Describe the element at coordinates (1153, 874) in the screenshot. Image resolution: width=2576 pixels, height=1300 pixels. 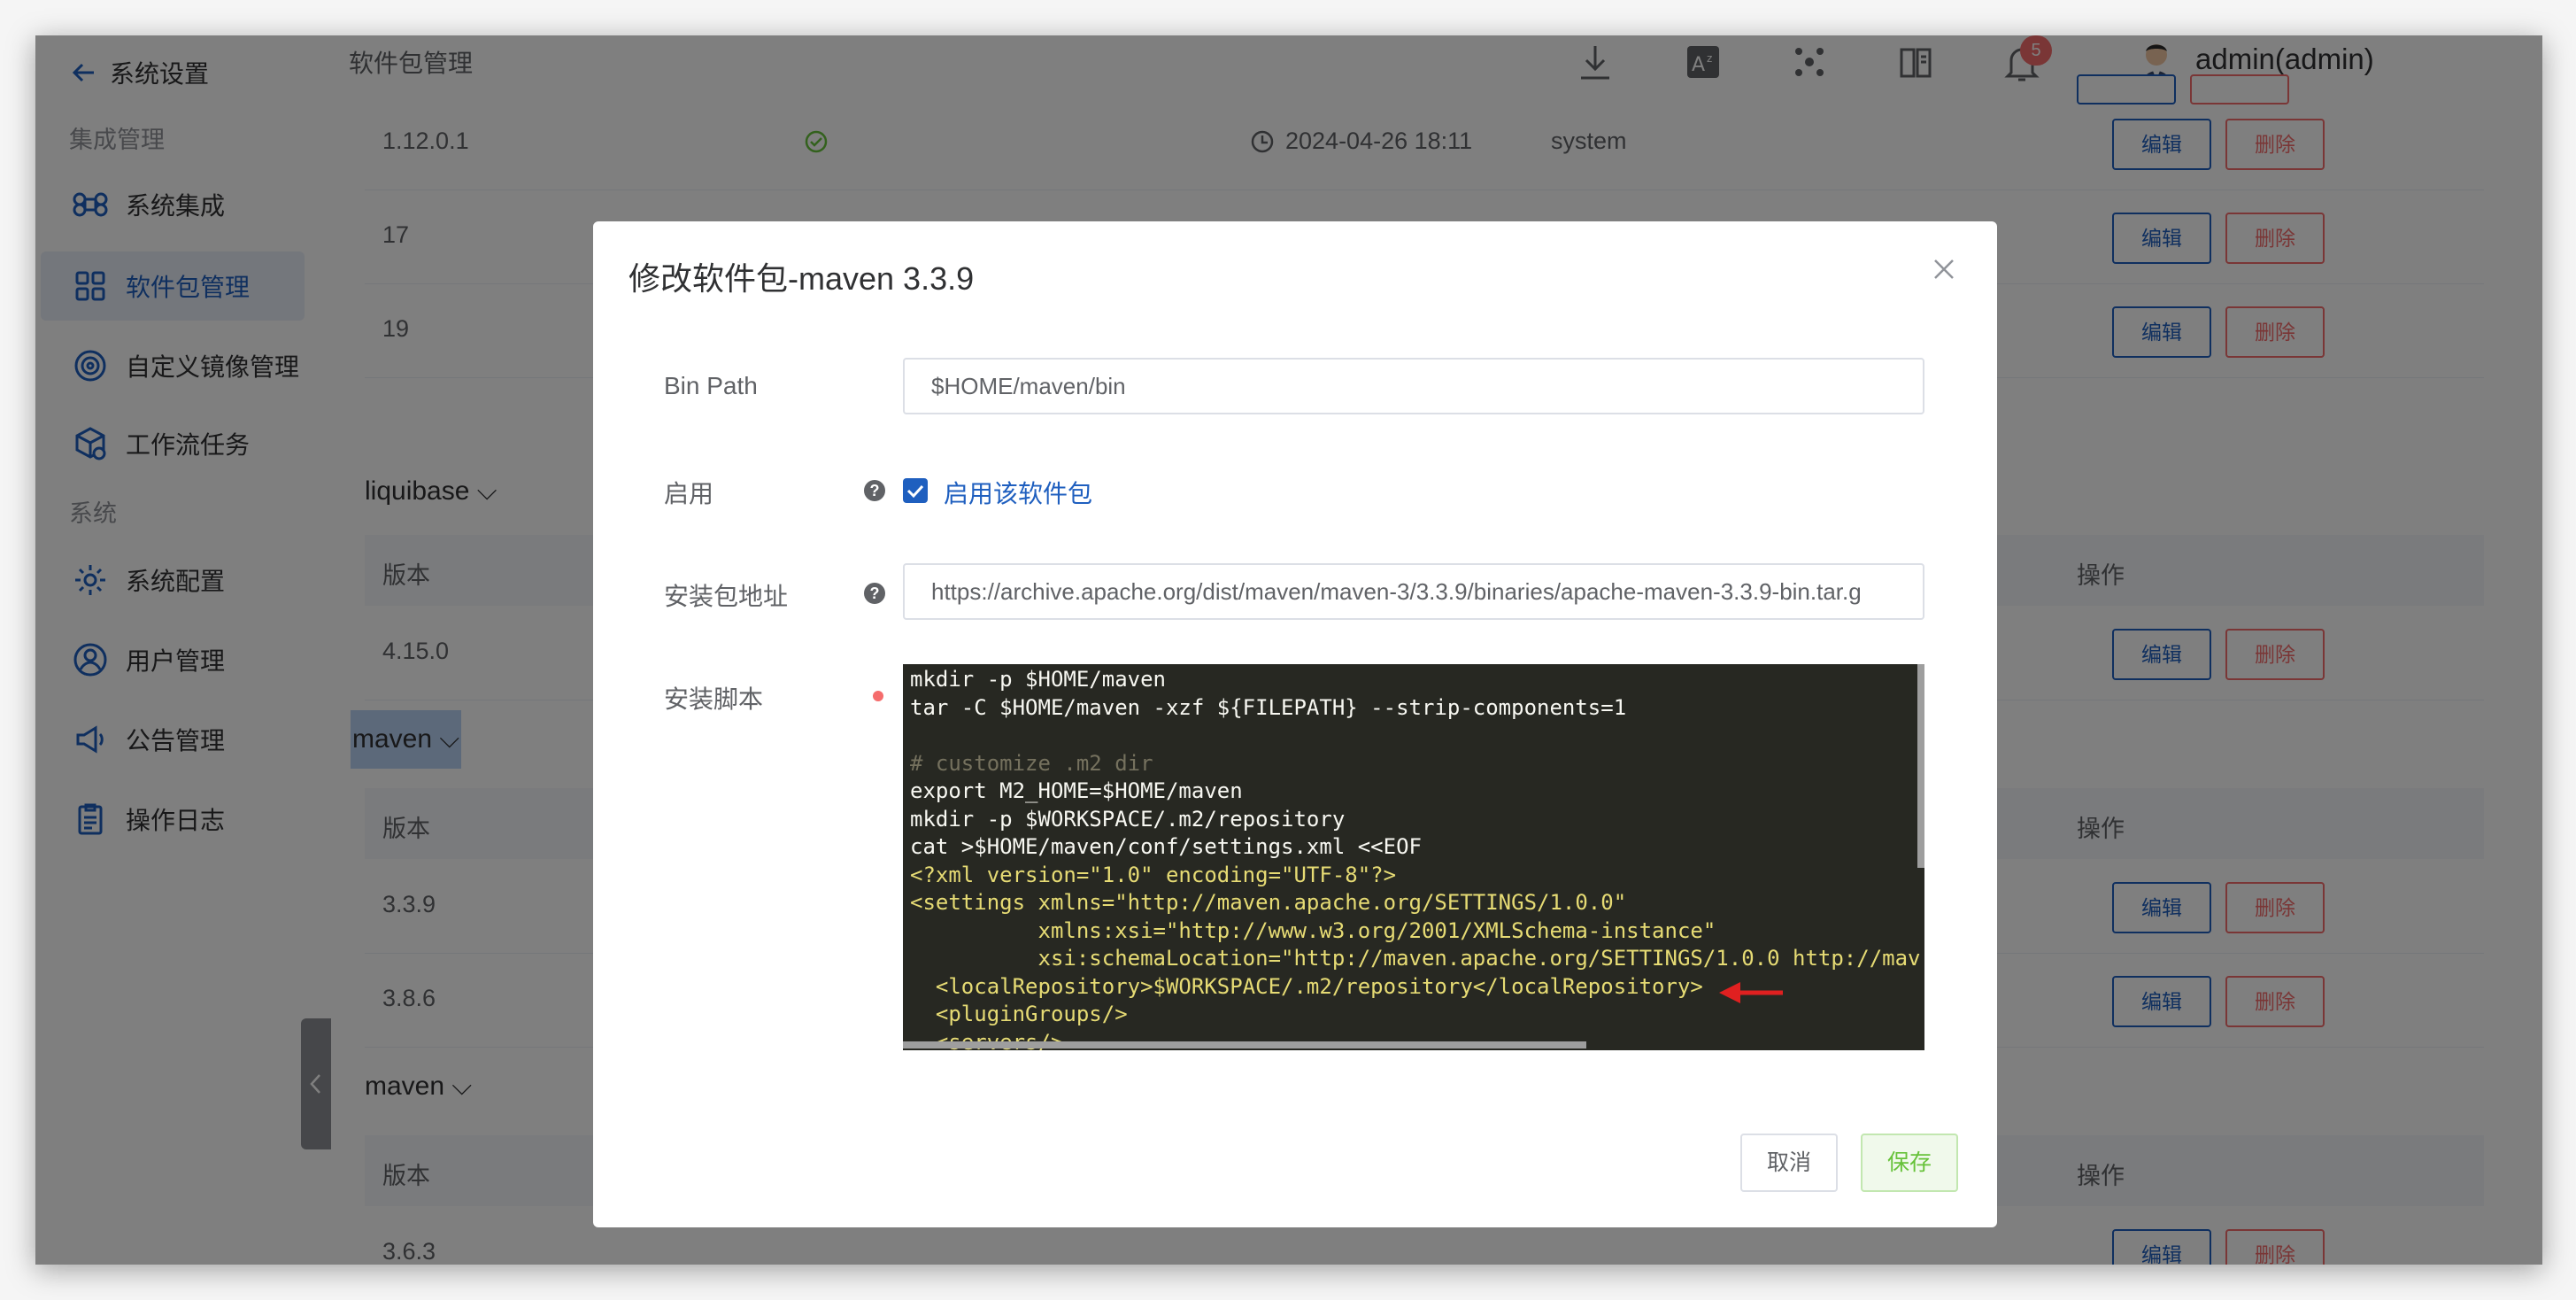
I see `code-line: <?xml version="1.0" encoding="UTF-8"?>` at that location.